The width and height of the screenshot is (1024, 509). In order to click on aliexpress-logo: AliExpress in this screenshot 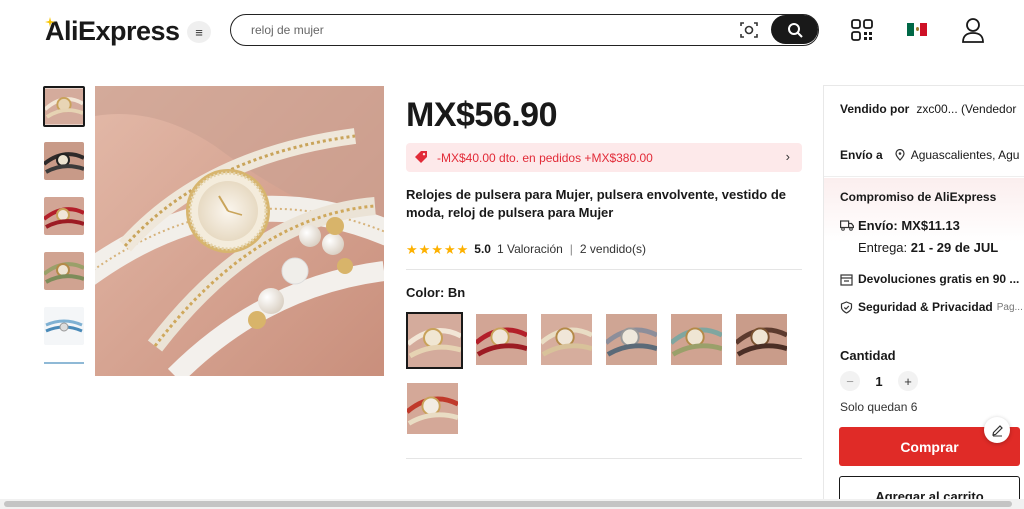, I will do `click(112, 31)`.